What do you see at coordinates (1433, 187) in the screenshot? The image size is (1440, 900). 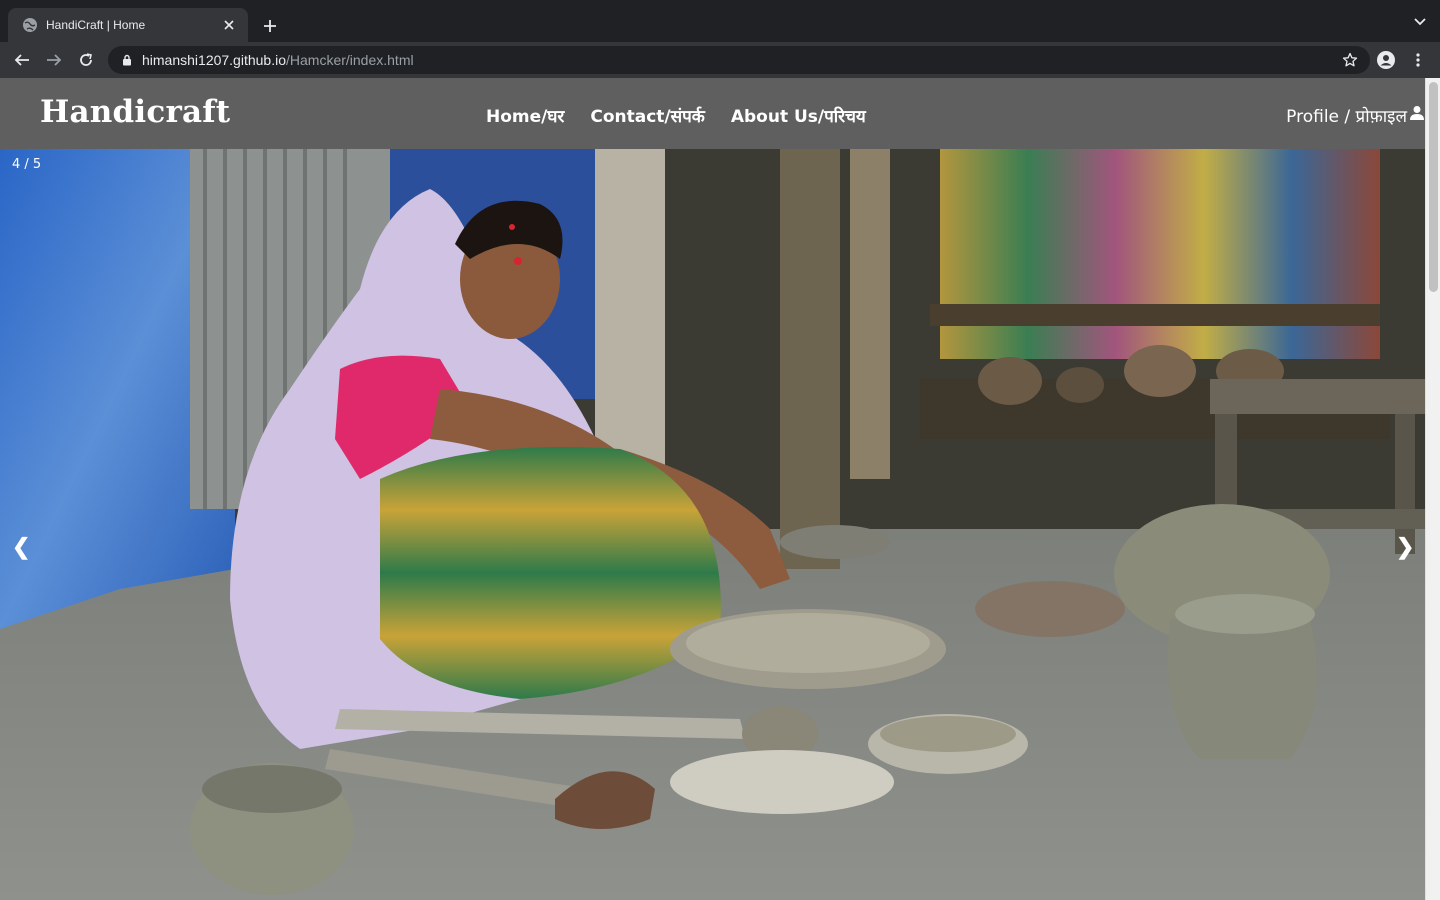 I see `scrollbar-thumb` at bounding box center [1433, 187].